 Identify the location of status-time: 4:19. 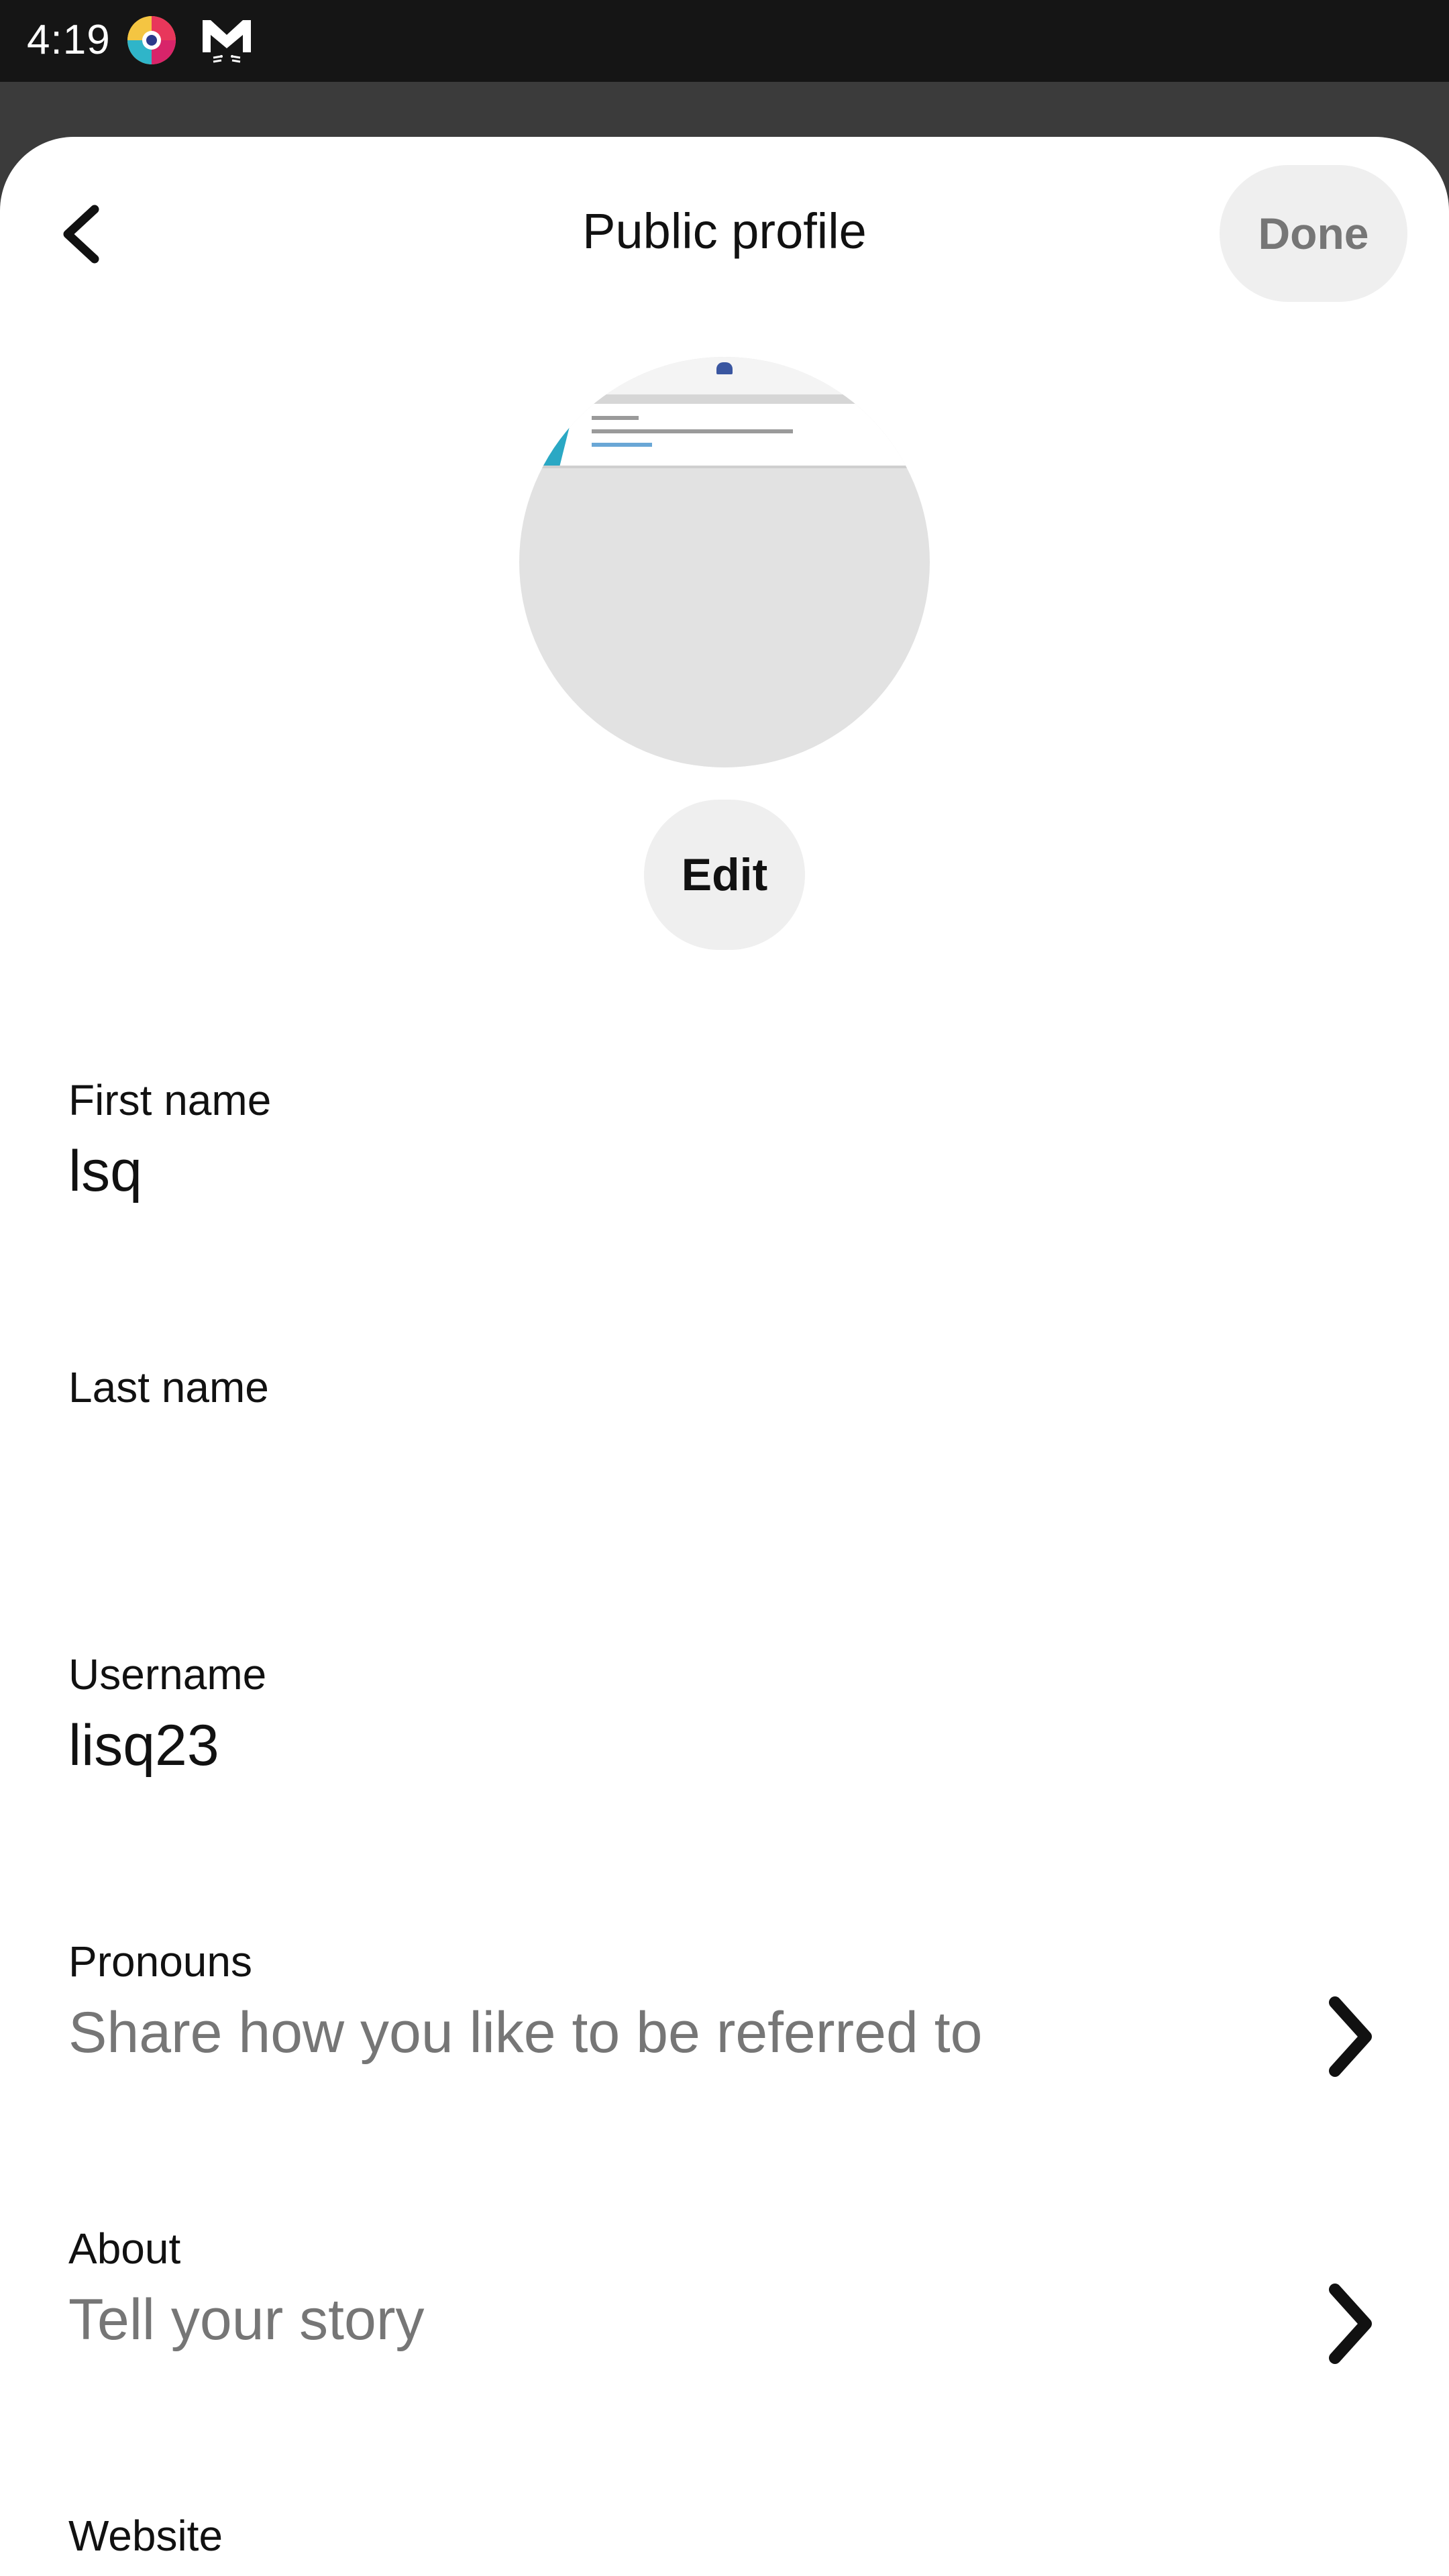
(69, 40).